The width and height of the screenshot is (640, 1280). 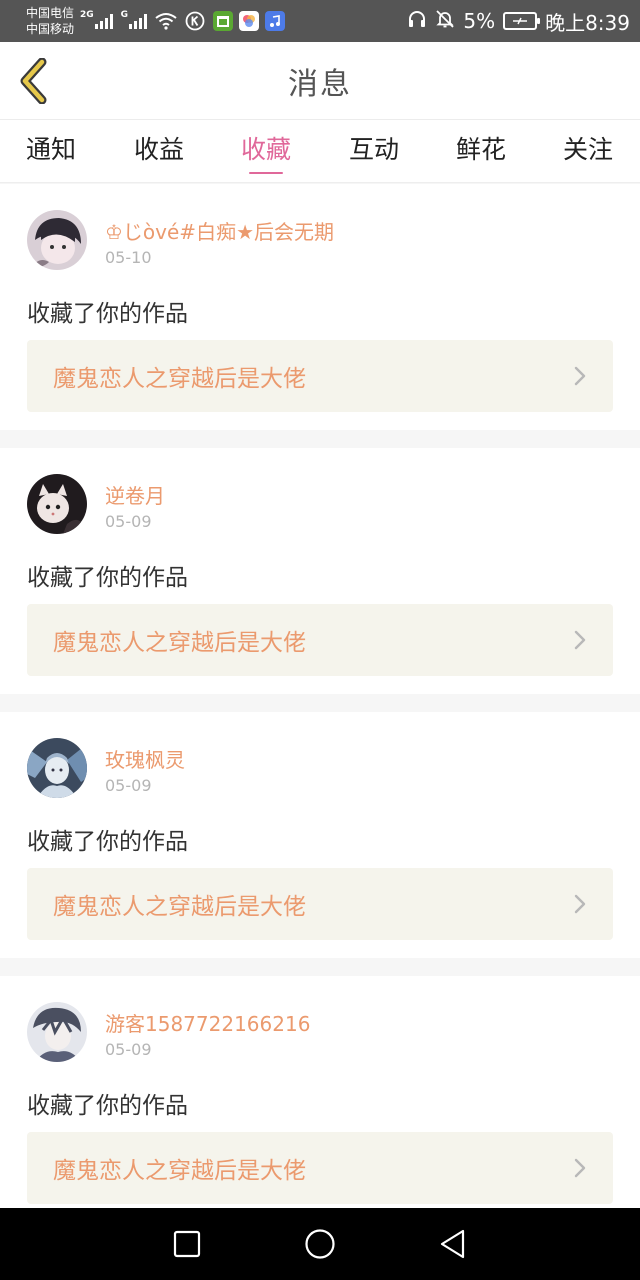 I want to click on back-nav-button, so click(x=453, y=1244).